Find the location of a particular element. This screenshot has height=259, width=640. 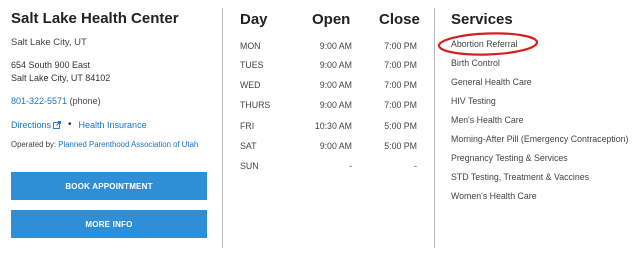

hours-row: TUES 9:00 AM 7:00 PM is located at coordinates (332, 66).